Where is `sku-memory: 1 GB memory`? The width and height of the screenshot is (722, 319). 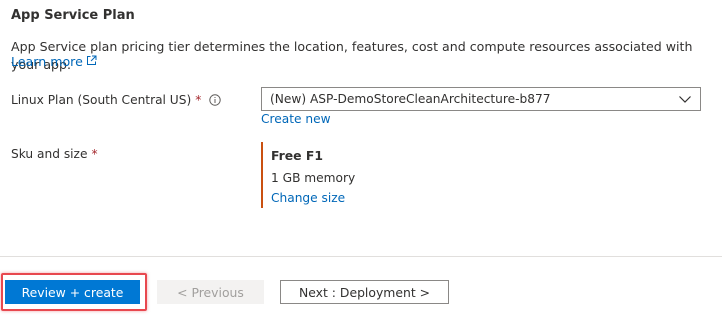
sku-memory: 1 GB memory is located at coordinates (313, 178).